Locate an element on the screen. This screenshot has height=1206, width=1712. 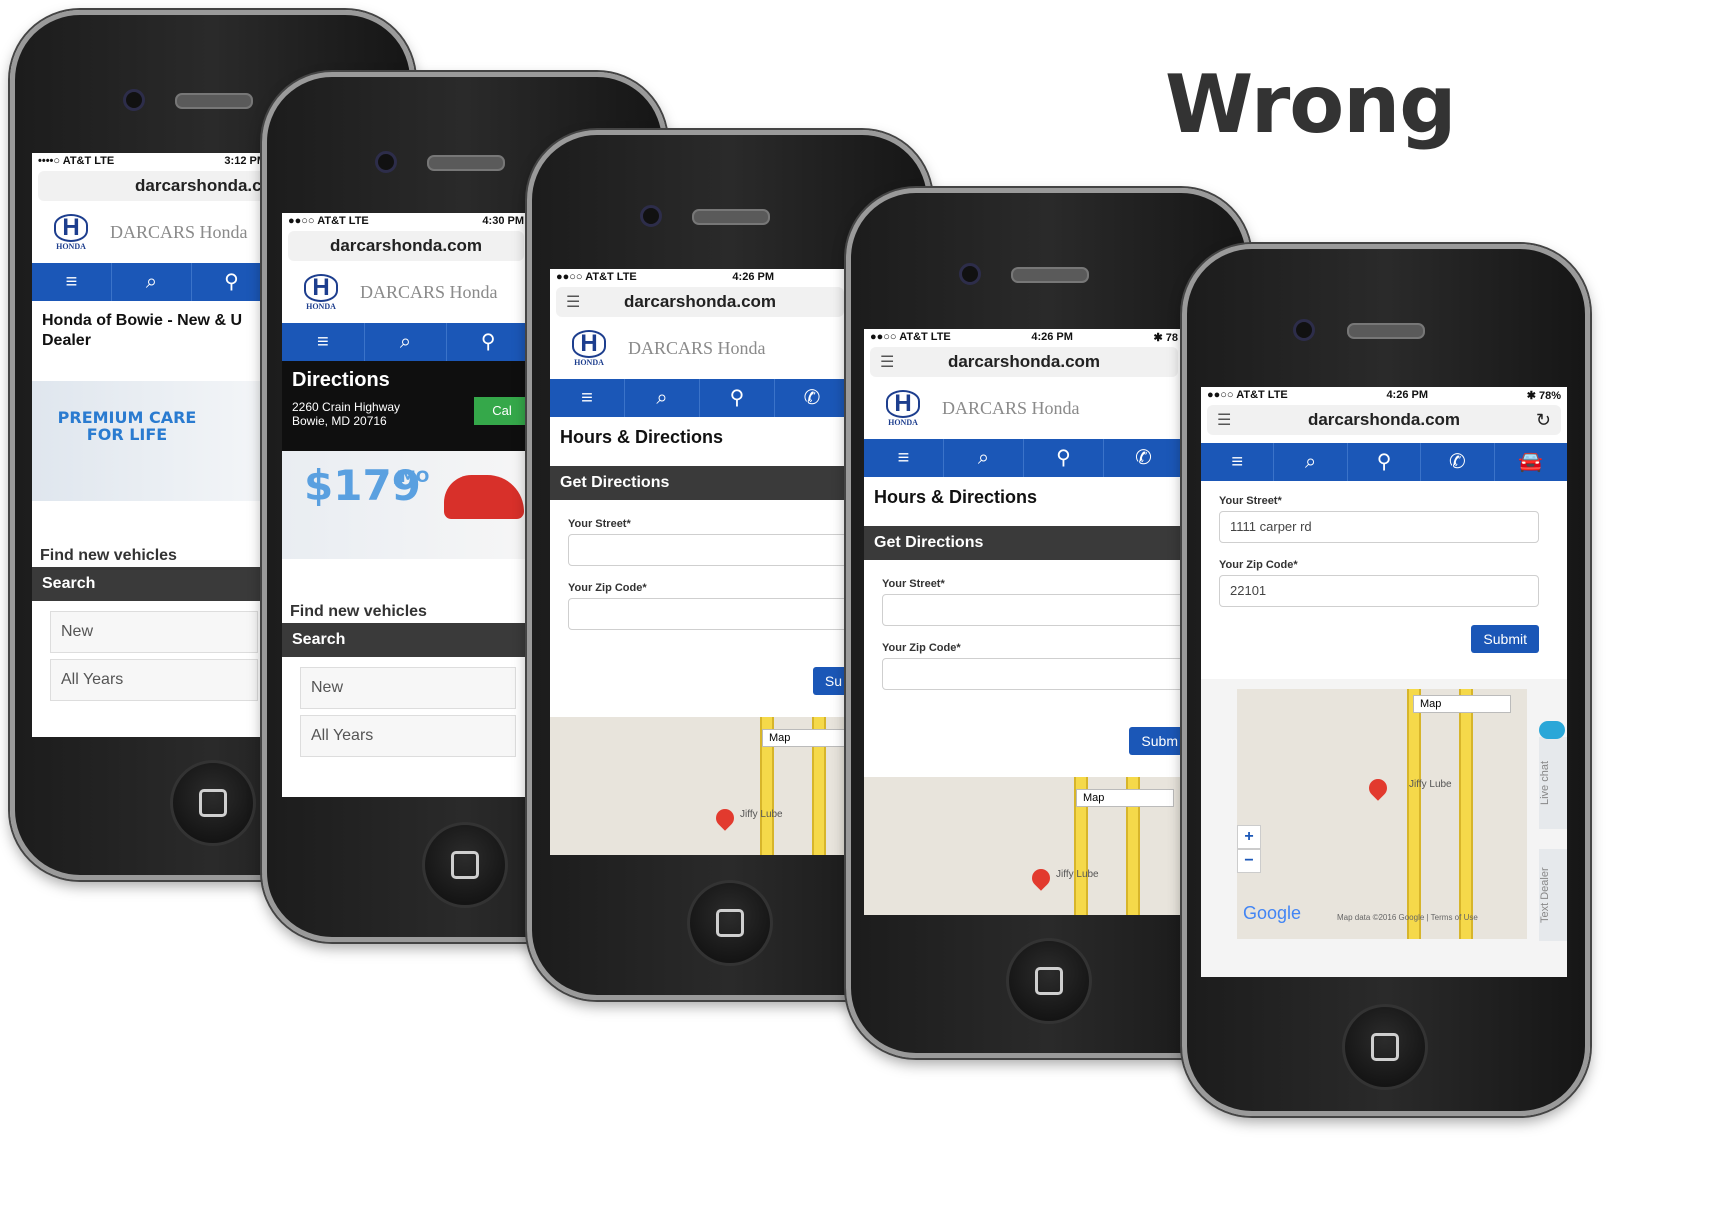
red-car-icon is located at coordinates (484, 497).